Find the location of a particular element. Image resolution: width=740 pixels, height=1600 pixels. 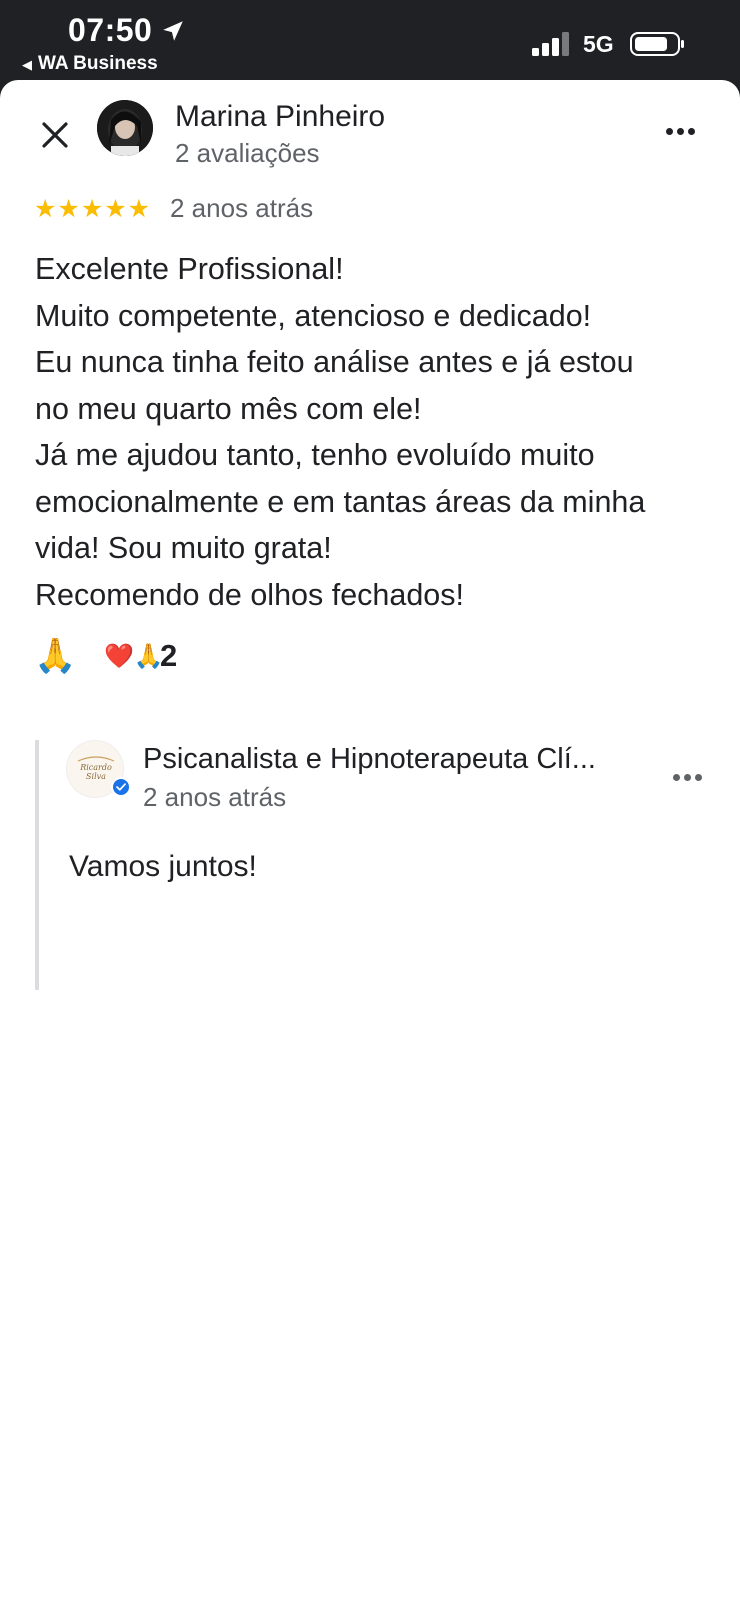

review-line: Já me ajudou tanto, tenho evoluído muito is located at coordinates (315, 455).